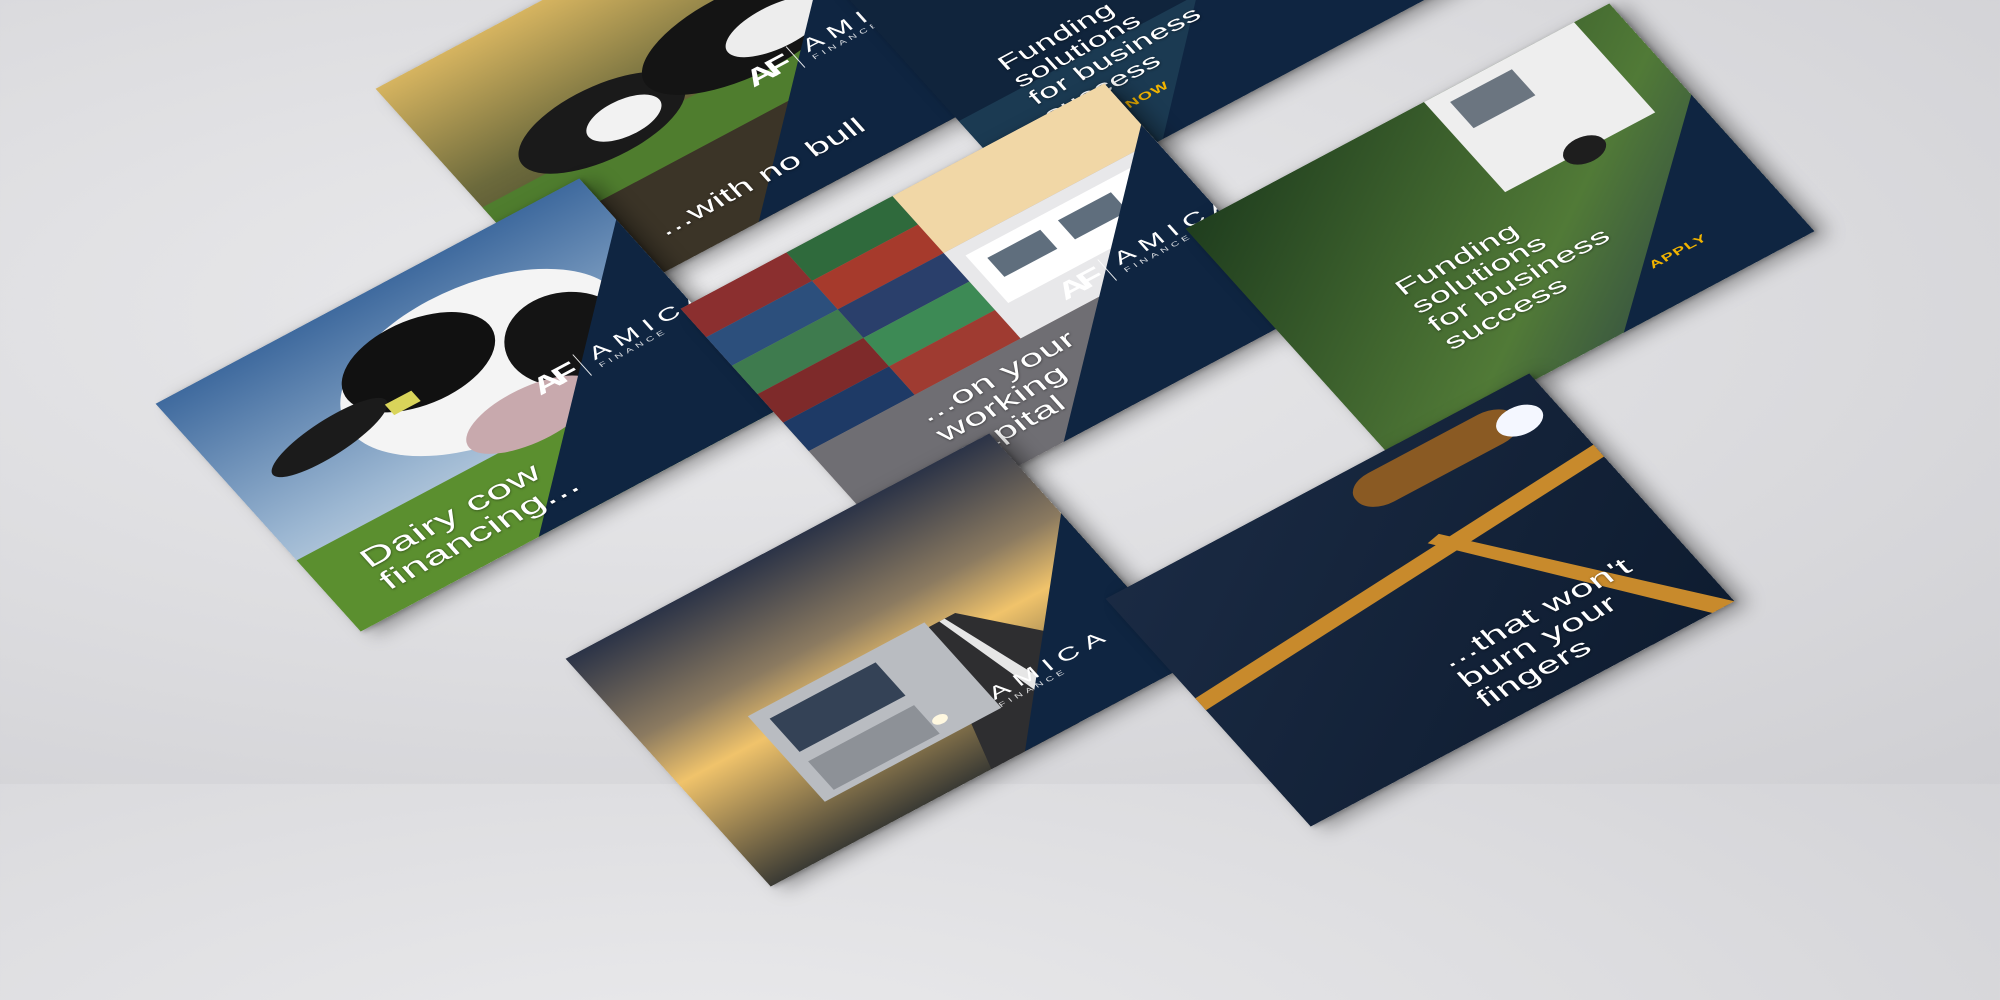  I want to click on ad-card-truck-sunset: AMICA FINANCE, so click(880, 660).